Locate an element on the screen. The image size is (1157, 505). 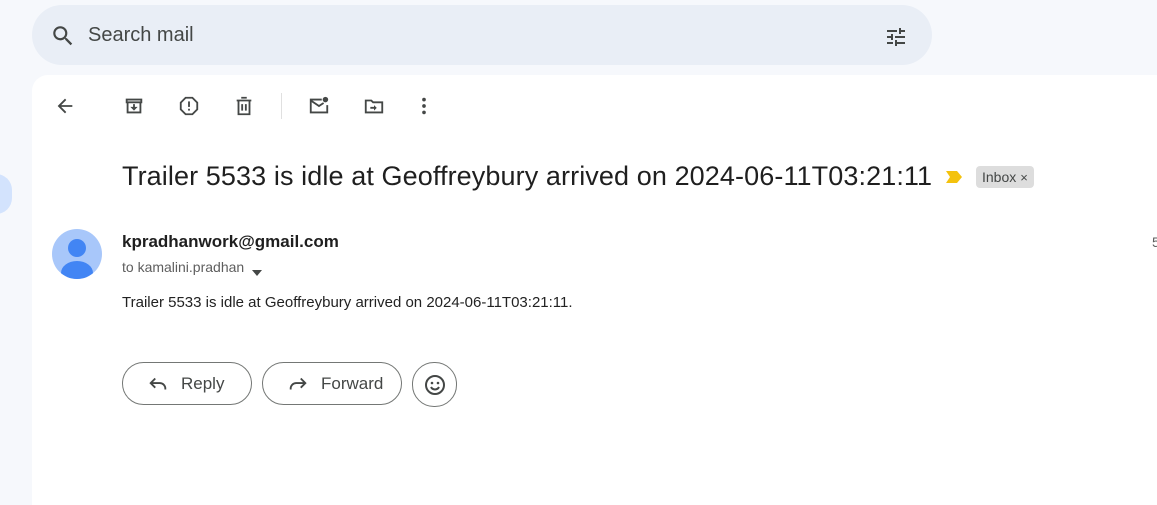
reply-button: Reply is located at coordinates (187, 383).